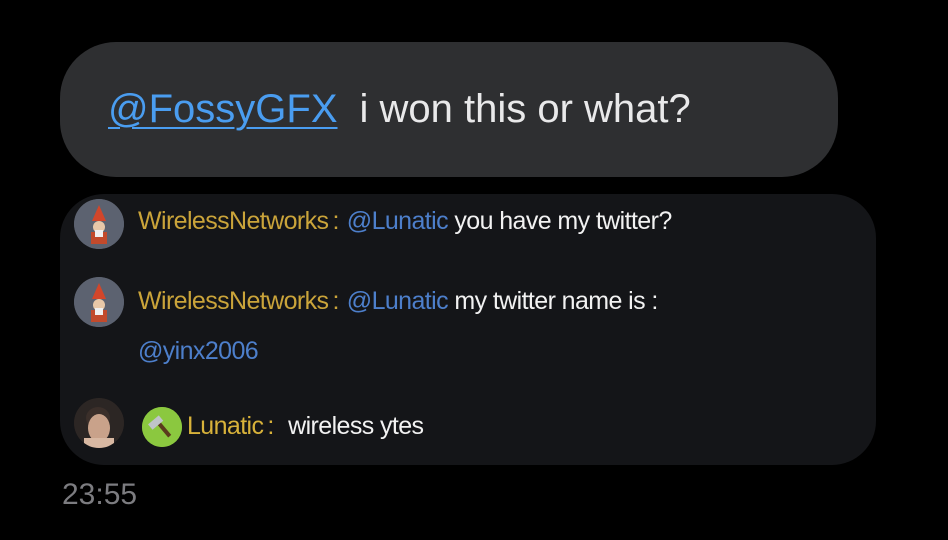  Describe the element at coordinates (356, 426) in the screenshot. I see `chat-text: wireless ytes` at that location.